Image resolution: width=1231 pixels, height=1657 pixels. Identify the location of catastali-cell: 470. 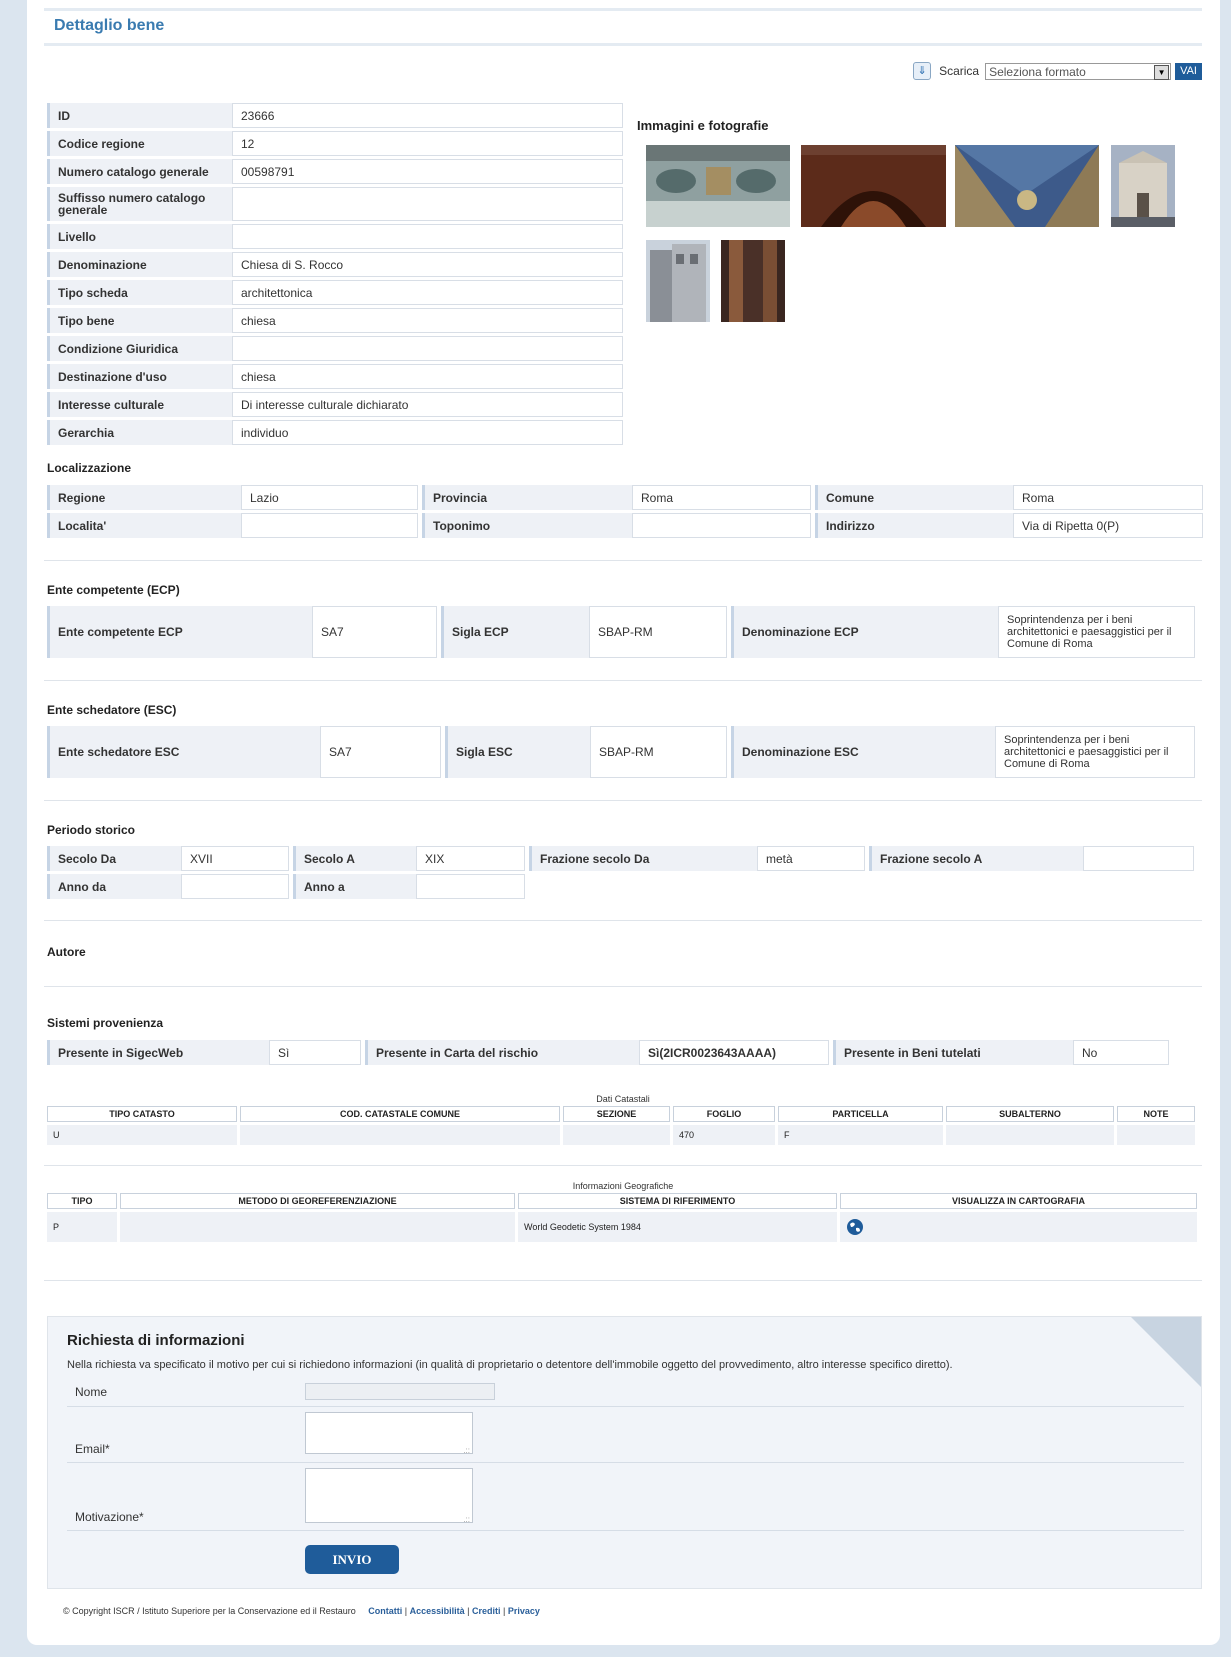
(724, 1135).